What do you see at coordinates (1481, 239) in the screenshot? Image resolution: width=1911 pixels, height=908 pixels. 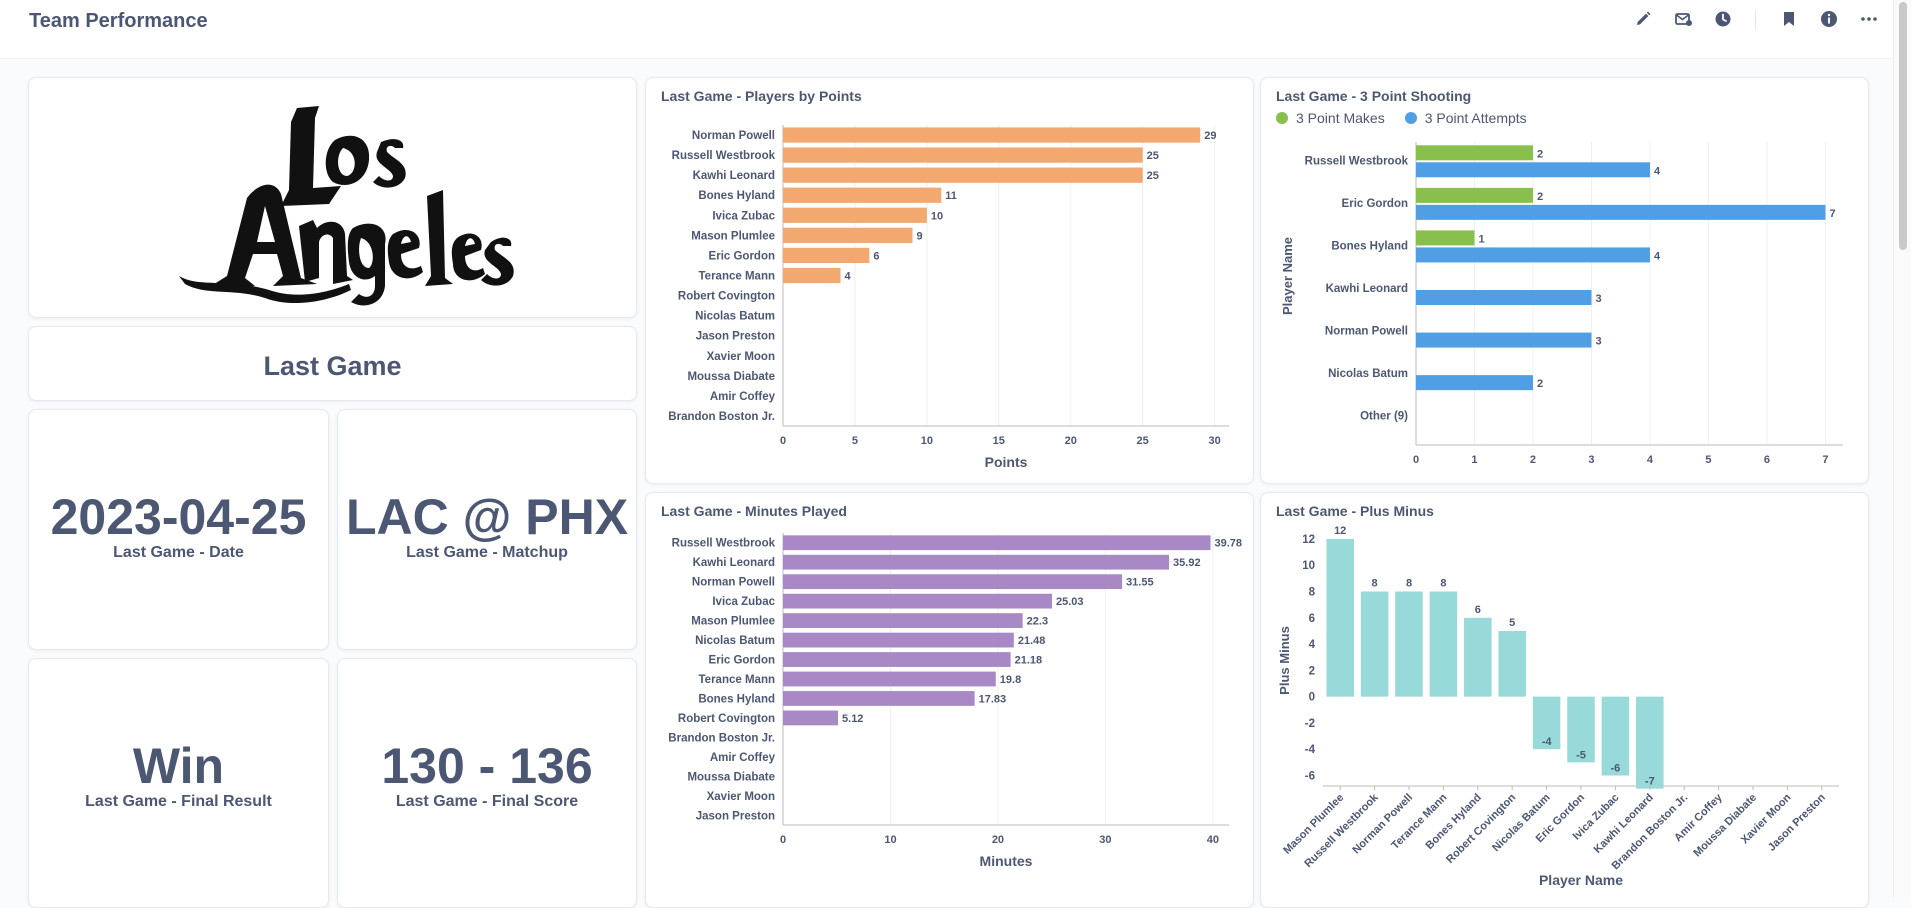 I see `data-label: 1` at bounding box center [1481, 239].